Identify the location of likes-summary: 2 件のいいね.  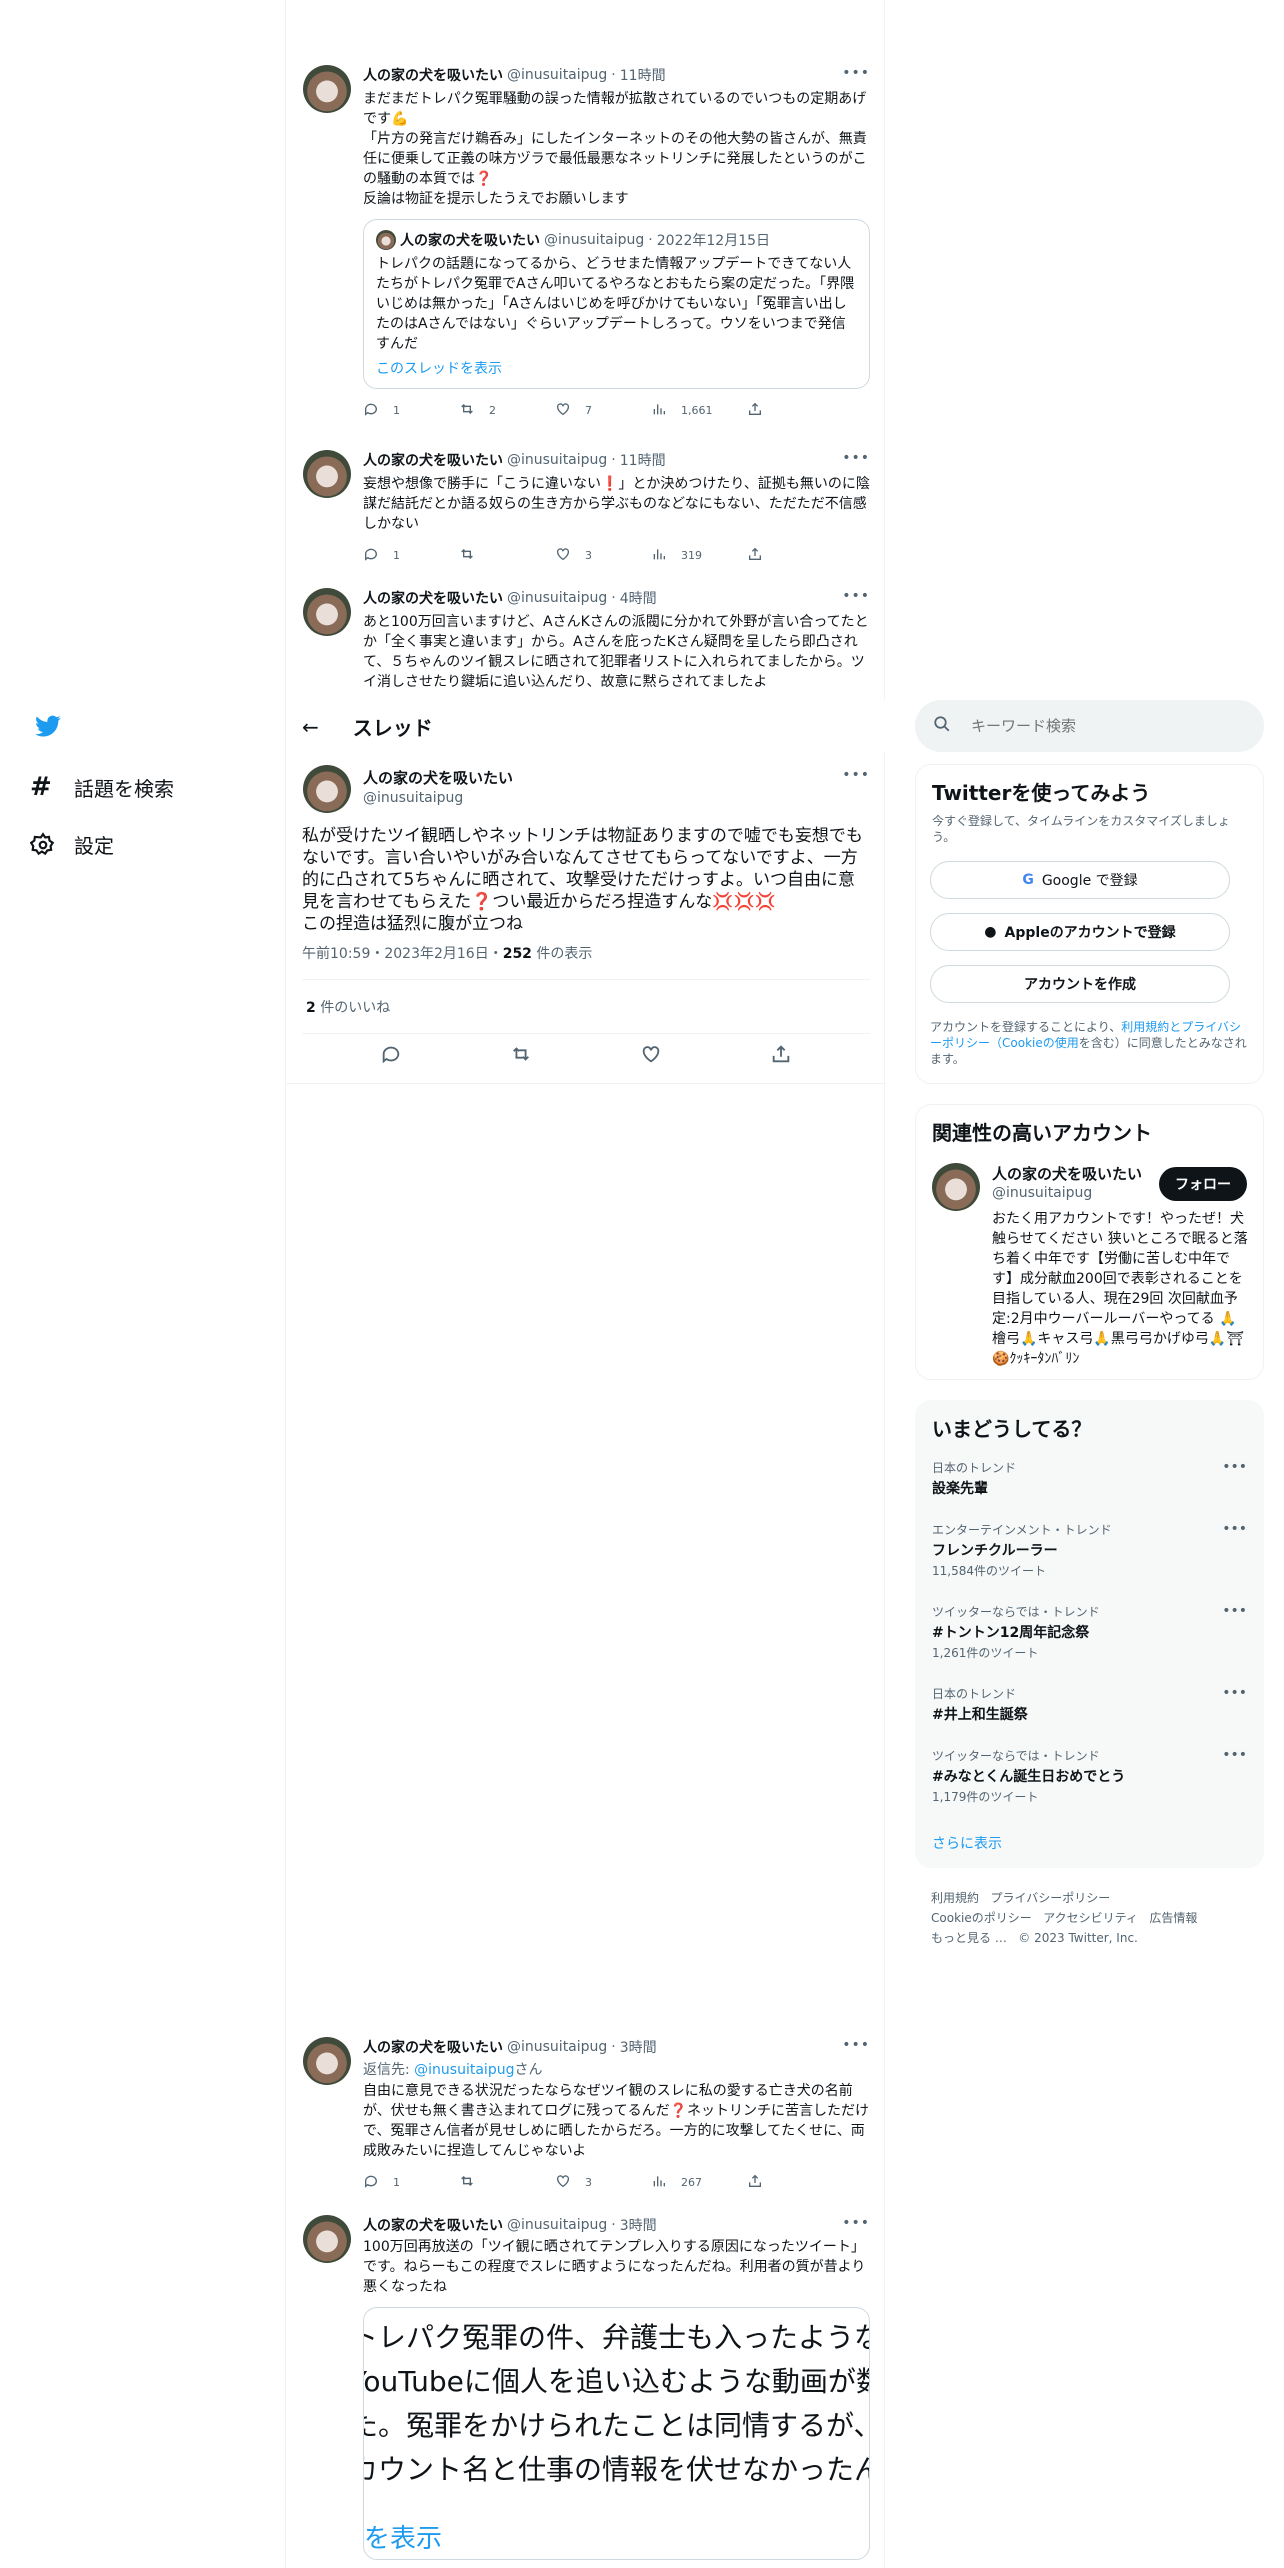
(348, 1007).